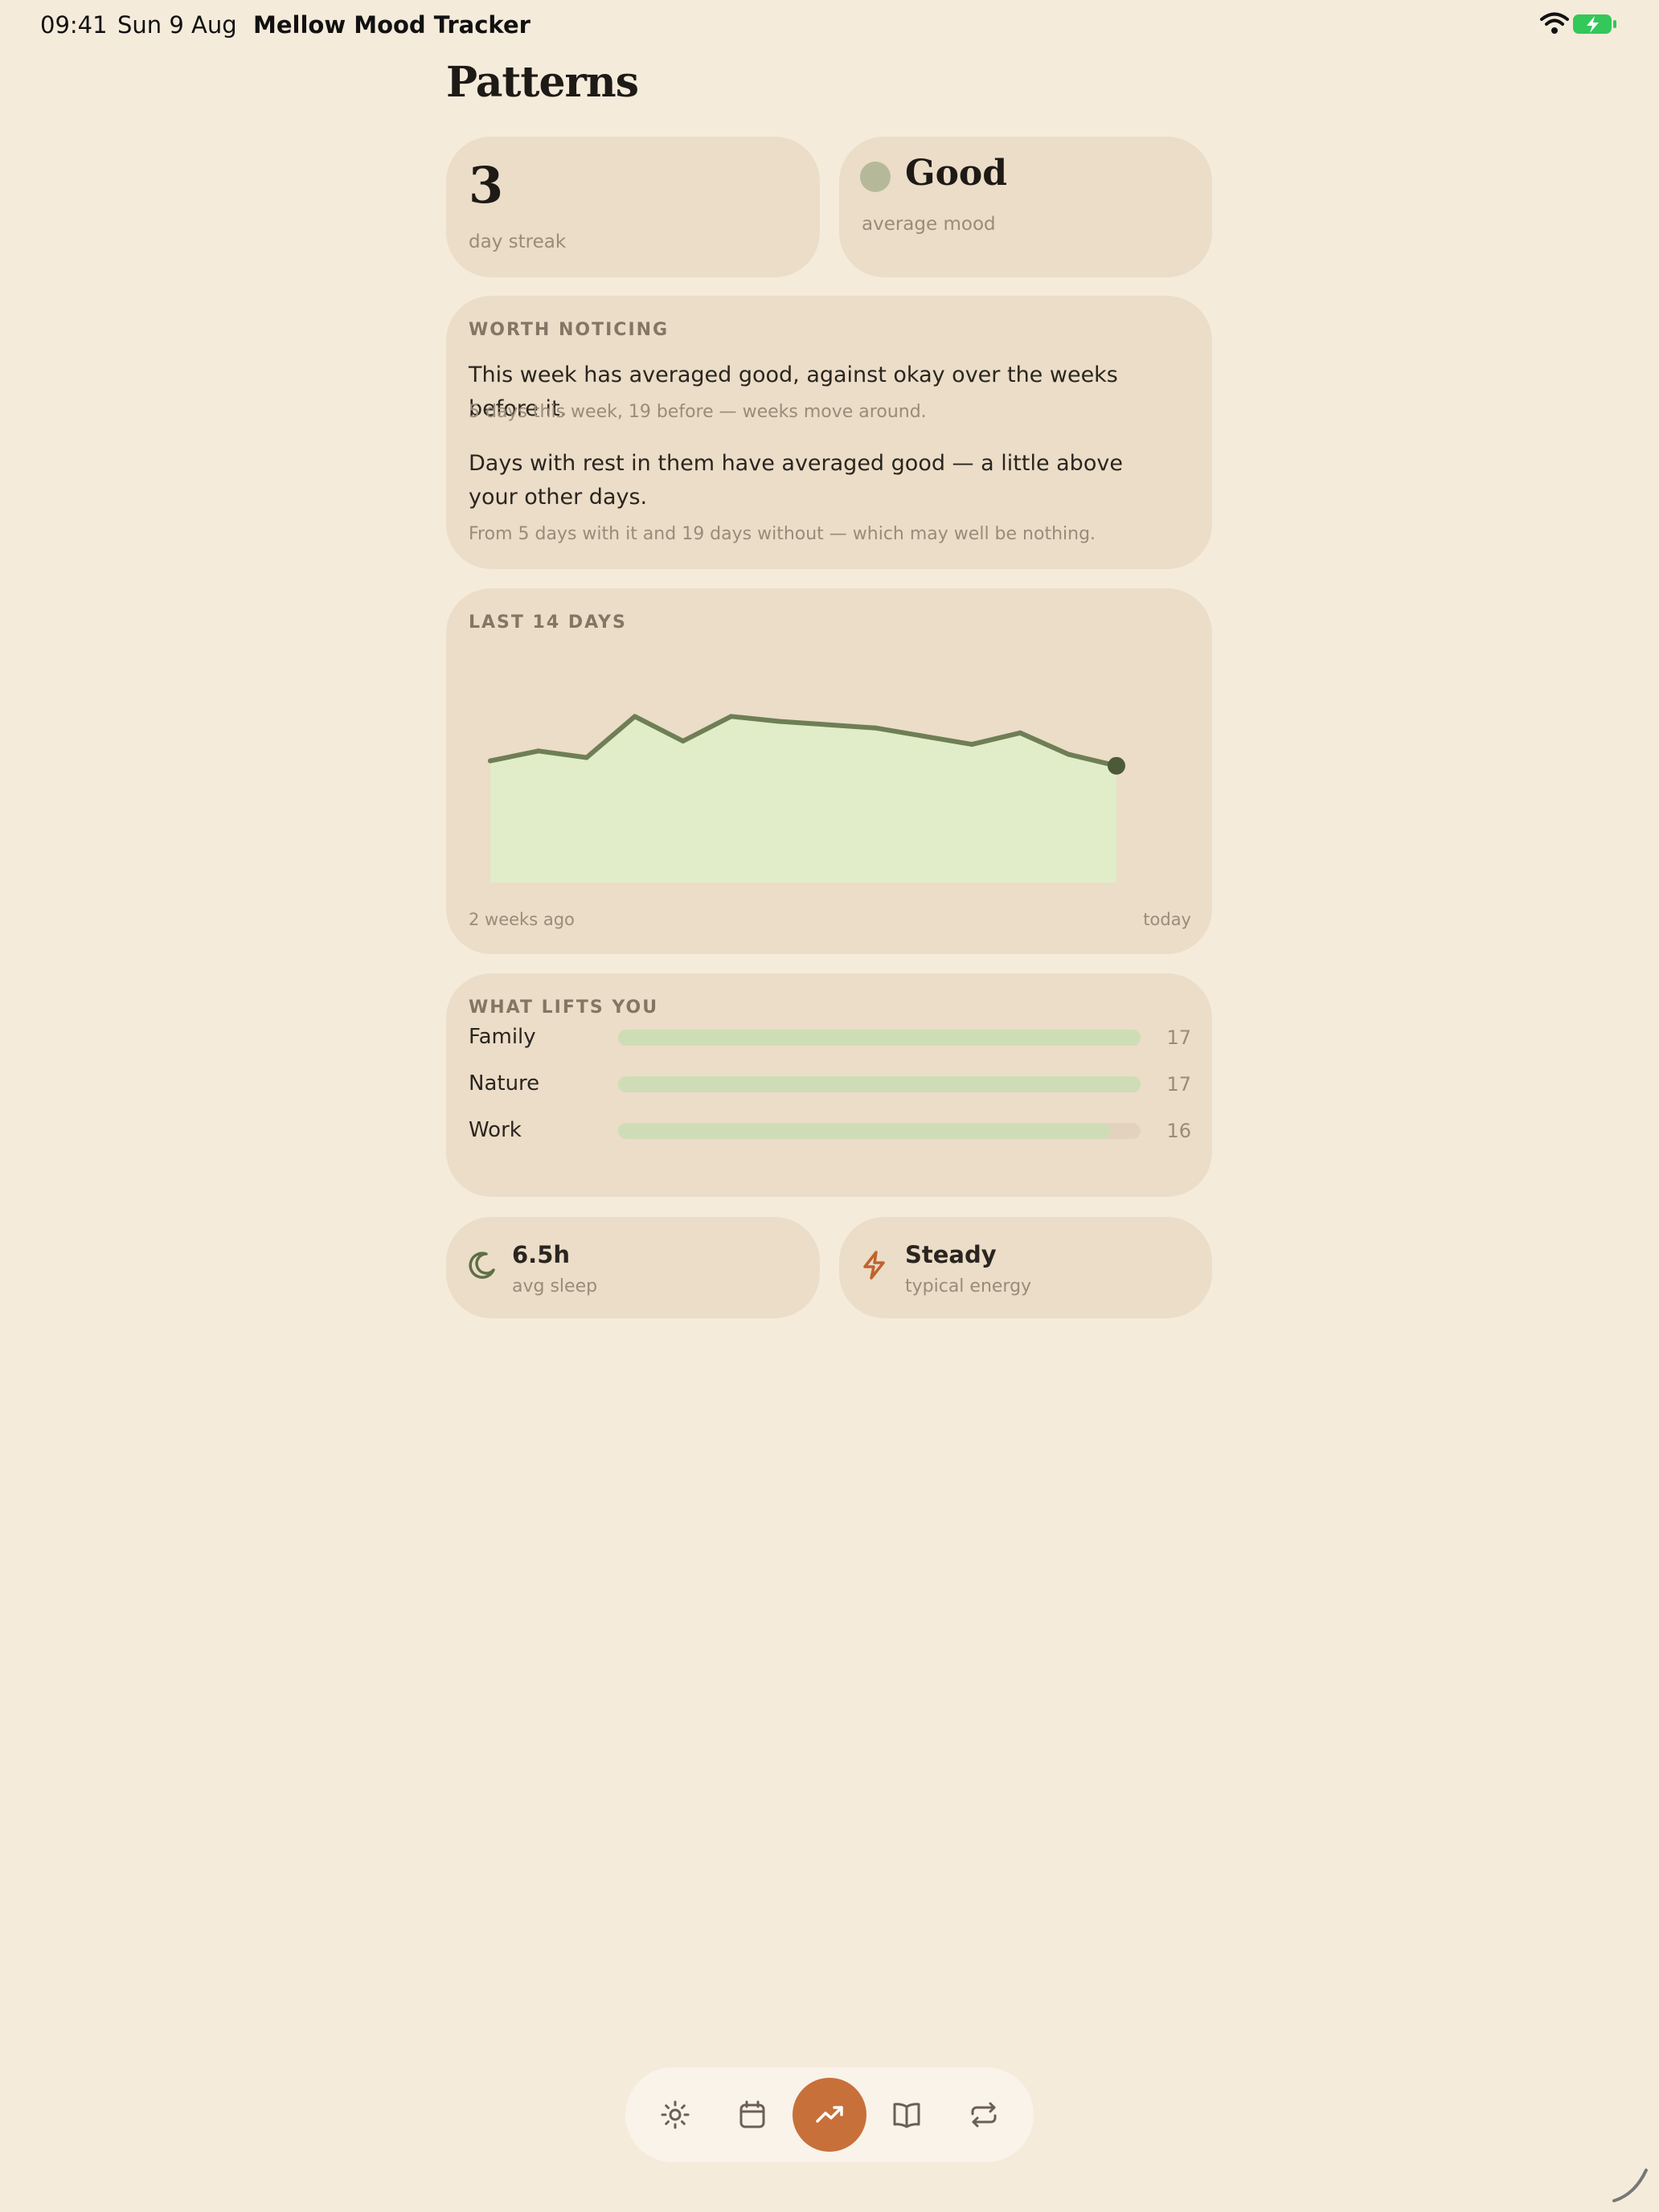  I want to click on resize-handle-icon, so click(1630, 2185).